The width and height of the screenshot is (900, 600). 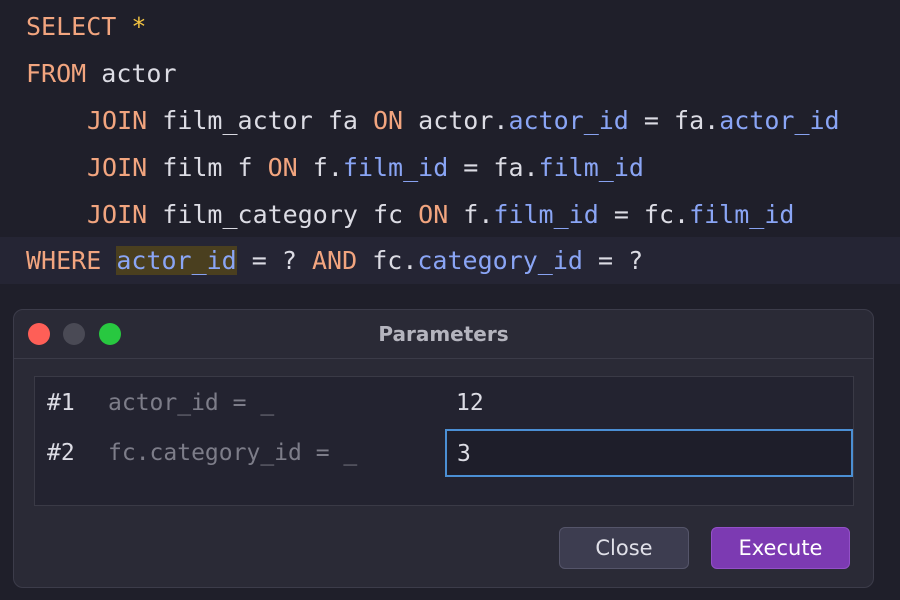 What do you see at coordinates (450, 73) in the screenshot?
I see `code-line-2: FROM actor` at bounding box center [450, 73].